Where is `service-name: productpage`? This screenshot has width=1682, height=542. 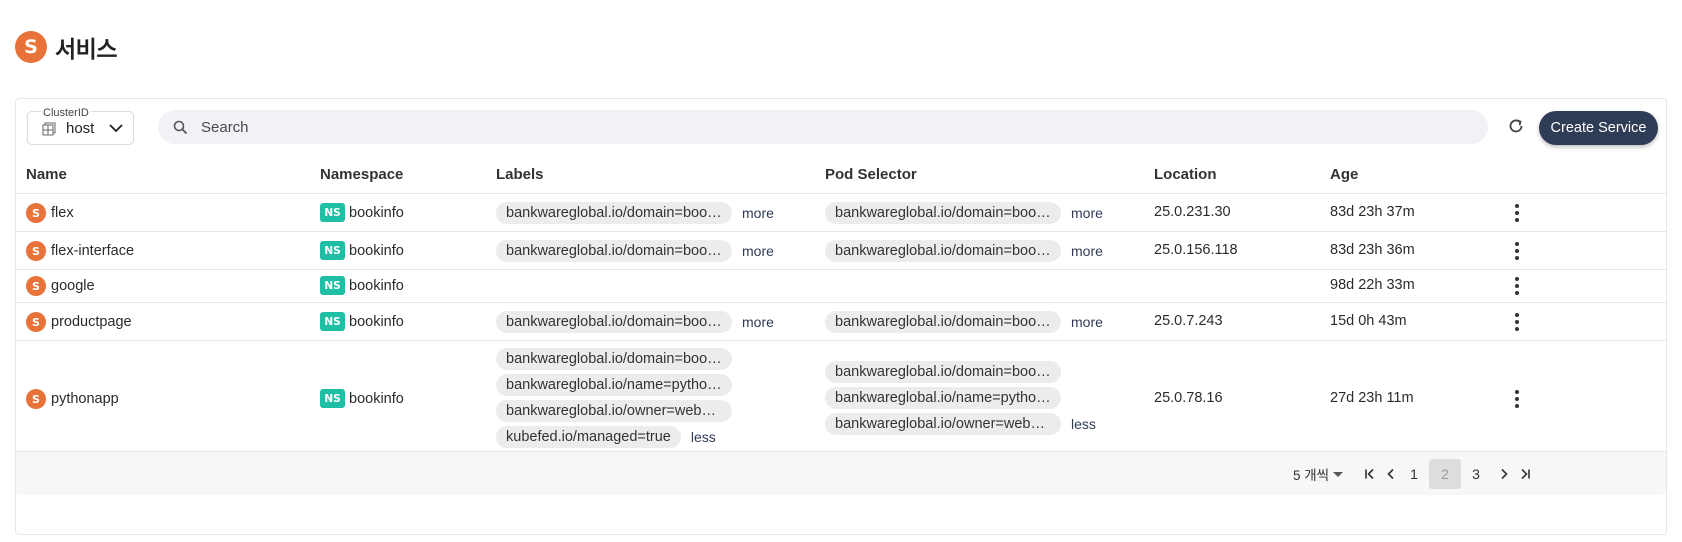 service-name: productpage is located at coordinates (91, 322).